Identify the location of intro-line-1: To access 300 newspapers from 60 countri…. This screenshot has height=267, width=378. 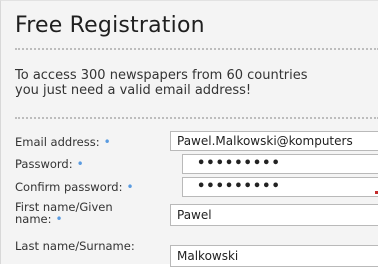
(161, 75).